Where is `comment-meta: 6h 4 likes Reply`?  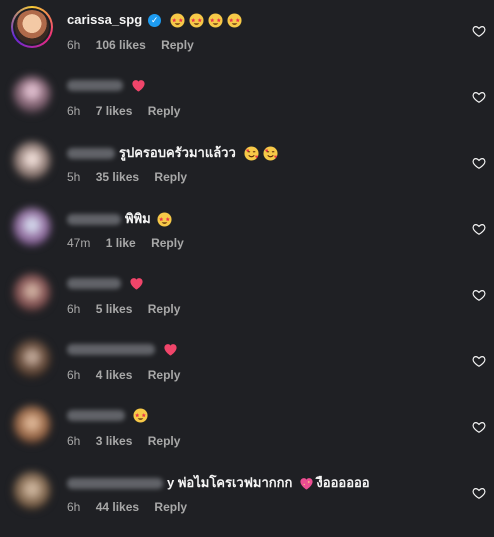
comment-meta: 6h 4 likes Reply is located at coordinates (129, 375).